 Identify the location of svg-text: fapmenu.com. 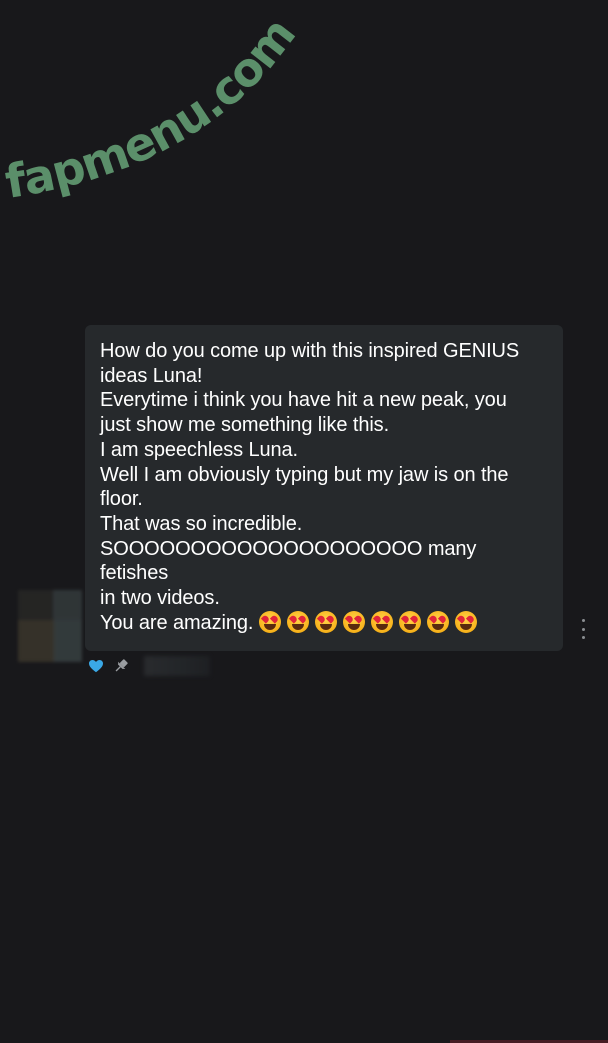
(153, 108).